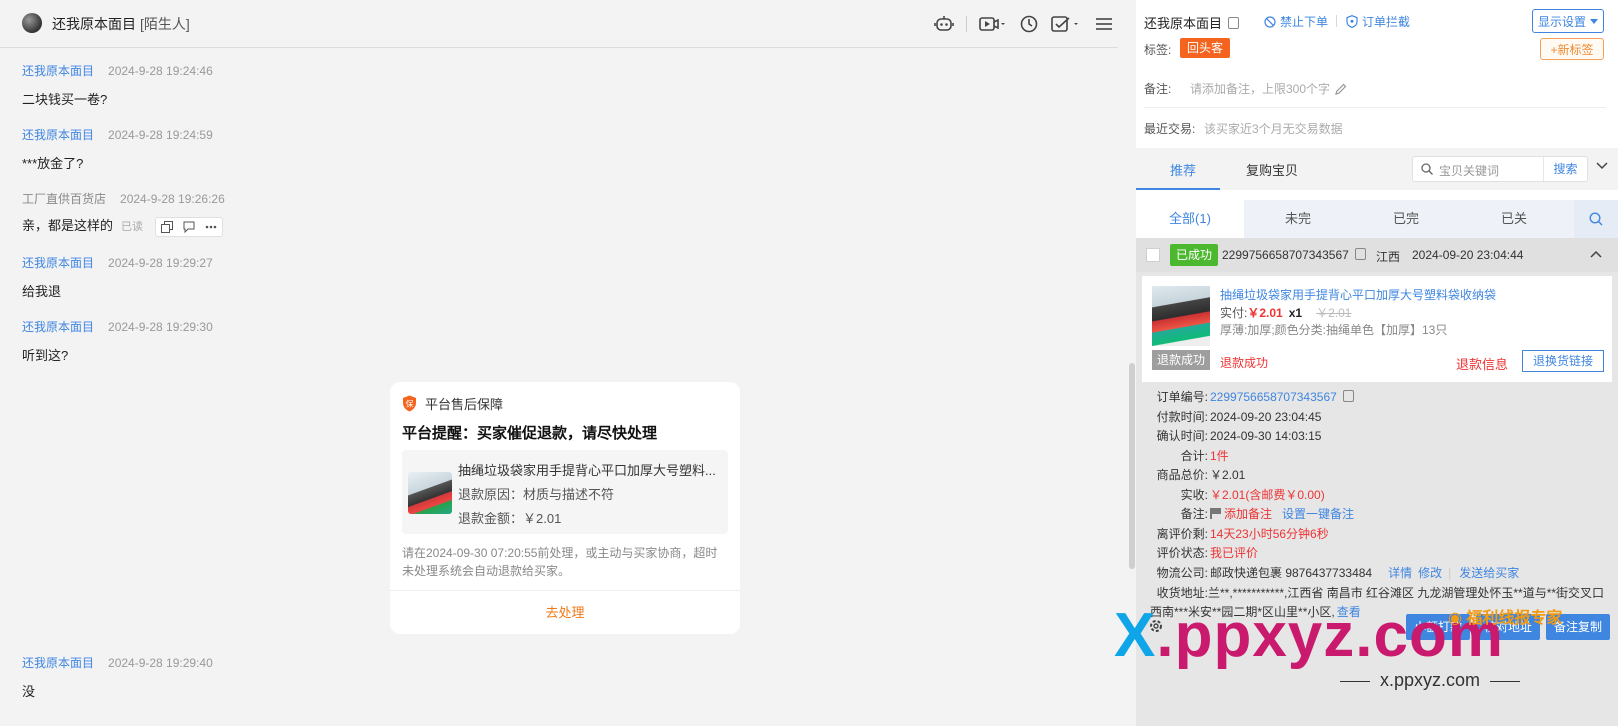  Describe the element at coordinates (1378, 21) in the screenshot. I see `order-intercept-link: 订单拦截` at that location.